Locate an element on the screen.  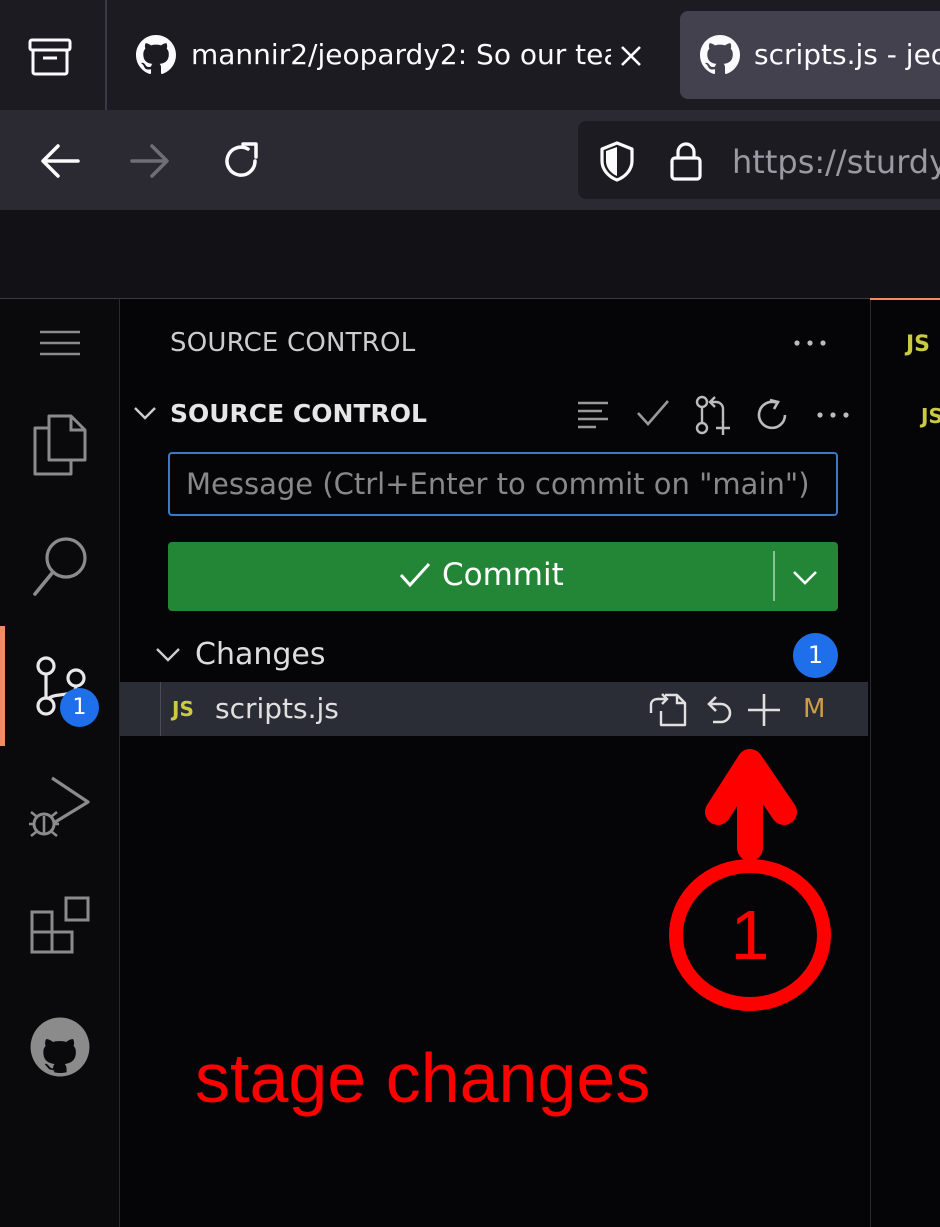
menu-icon is located at coordinates (60, 343).